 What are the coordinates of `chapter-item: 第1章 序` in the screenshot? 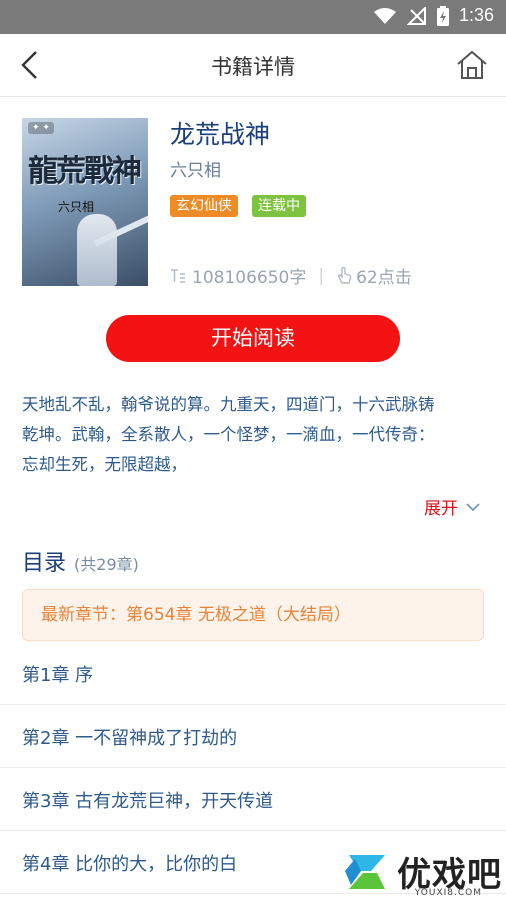 It's located at (253, 673).